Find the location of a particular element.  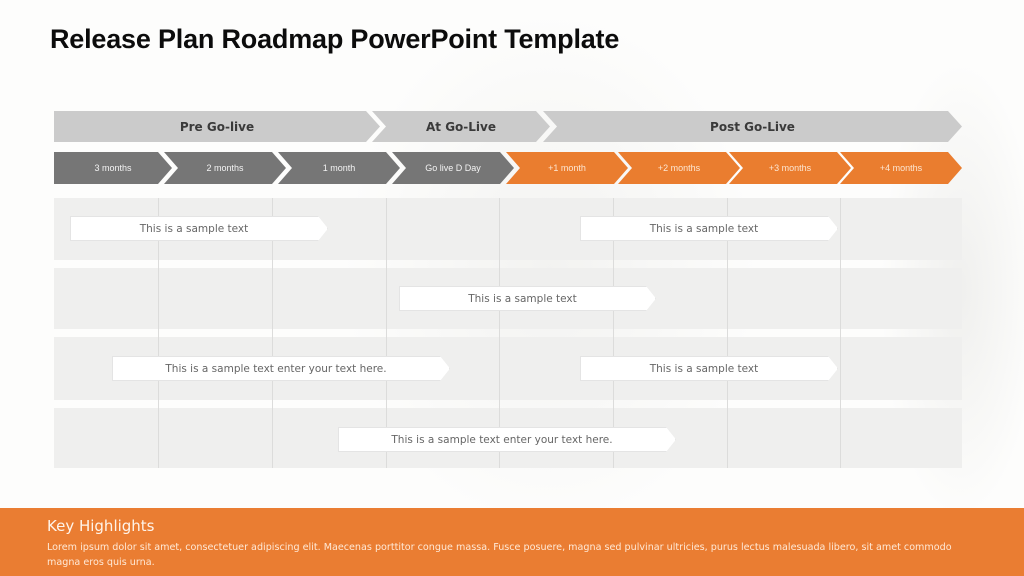

timeline-label: +3 months is located at coordinates (790, 168).